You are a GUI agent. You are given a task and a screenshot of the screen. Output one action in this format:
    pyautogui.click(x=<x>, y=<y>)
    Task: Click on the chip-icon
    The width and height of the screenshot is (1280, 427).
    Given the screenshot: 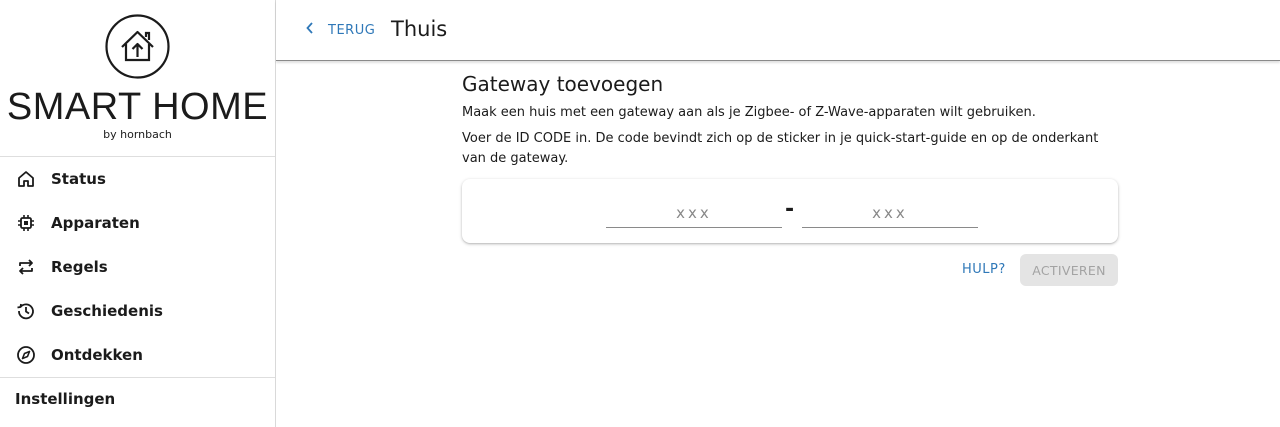 What is the action you would take?
    pyautogui.click(x=26, y=223)
    